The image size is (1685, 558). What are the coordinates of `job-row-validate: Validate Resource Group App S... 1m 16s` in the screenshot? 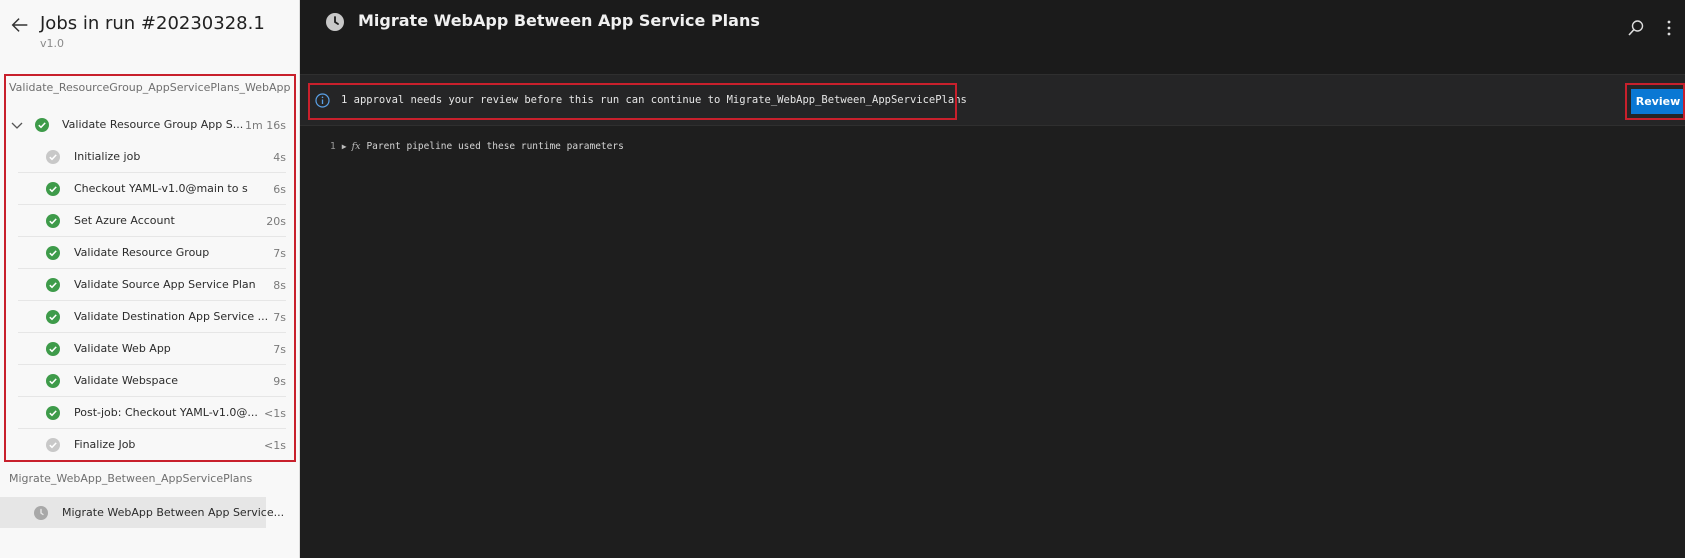 It's located at (149, 125).